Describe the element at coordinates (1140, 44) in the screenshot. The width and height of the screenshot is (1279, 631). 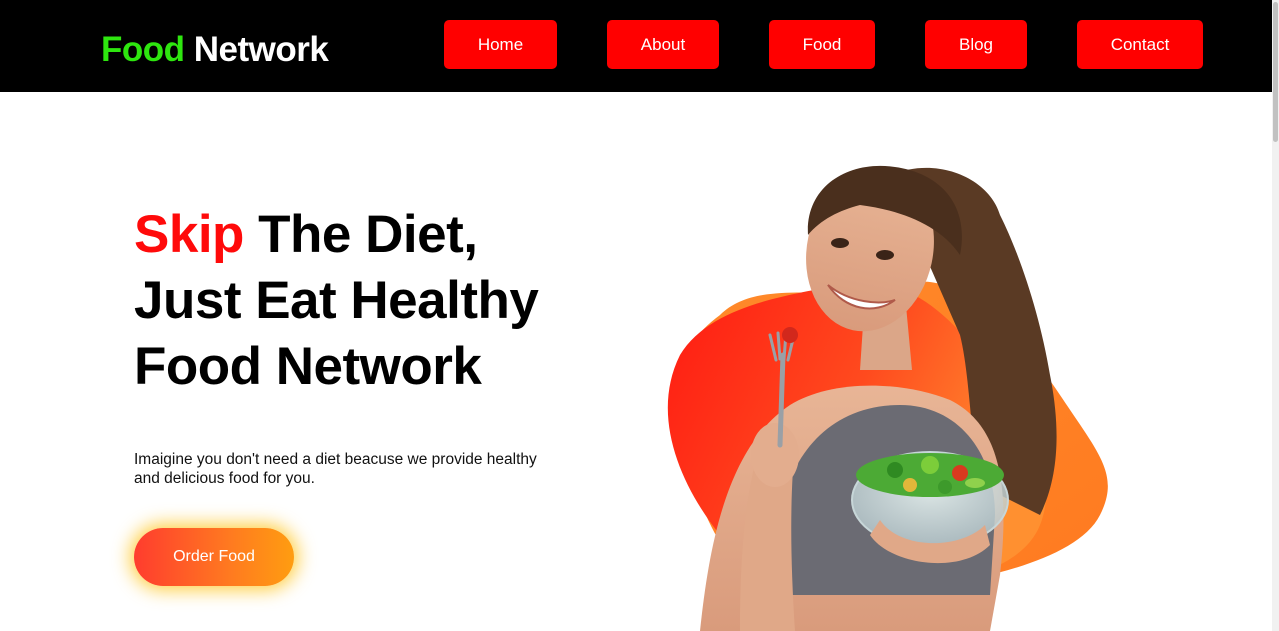
I see `nav-contact-button: Contact` at that location.